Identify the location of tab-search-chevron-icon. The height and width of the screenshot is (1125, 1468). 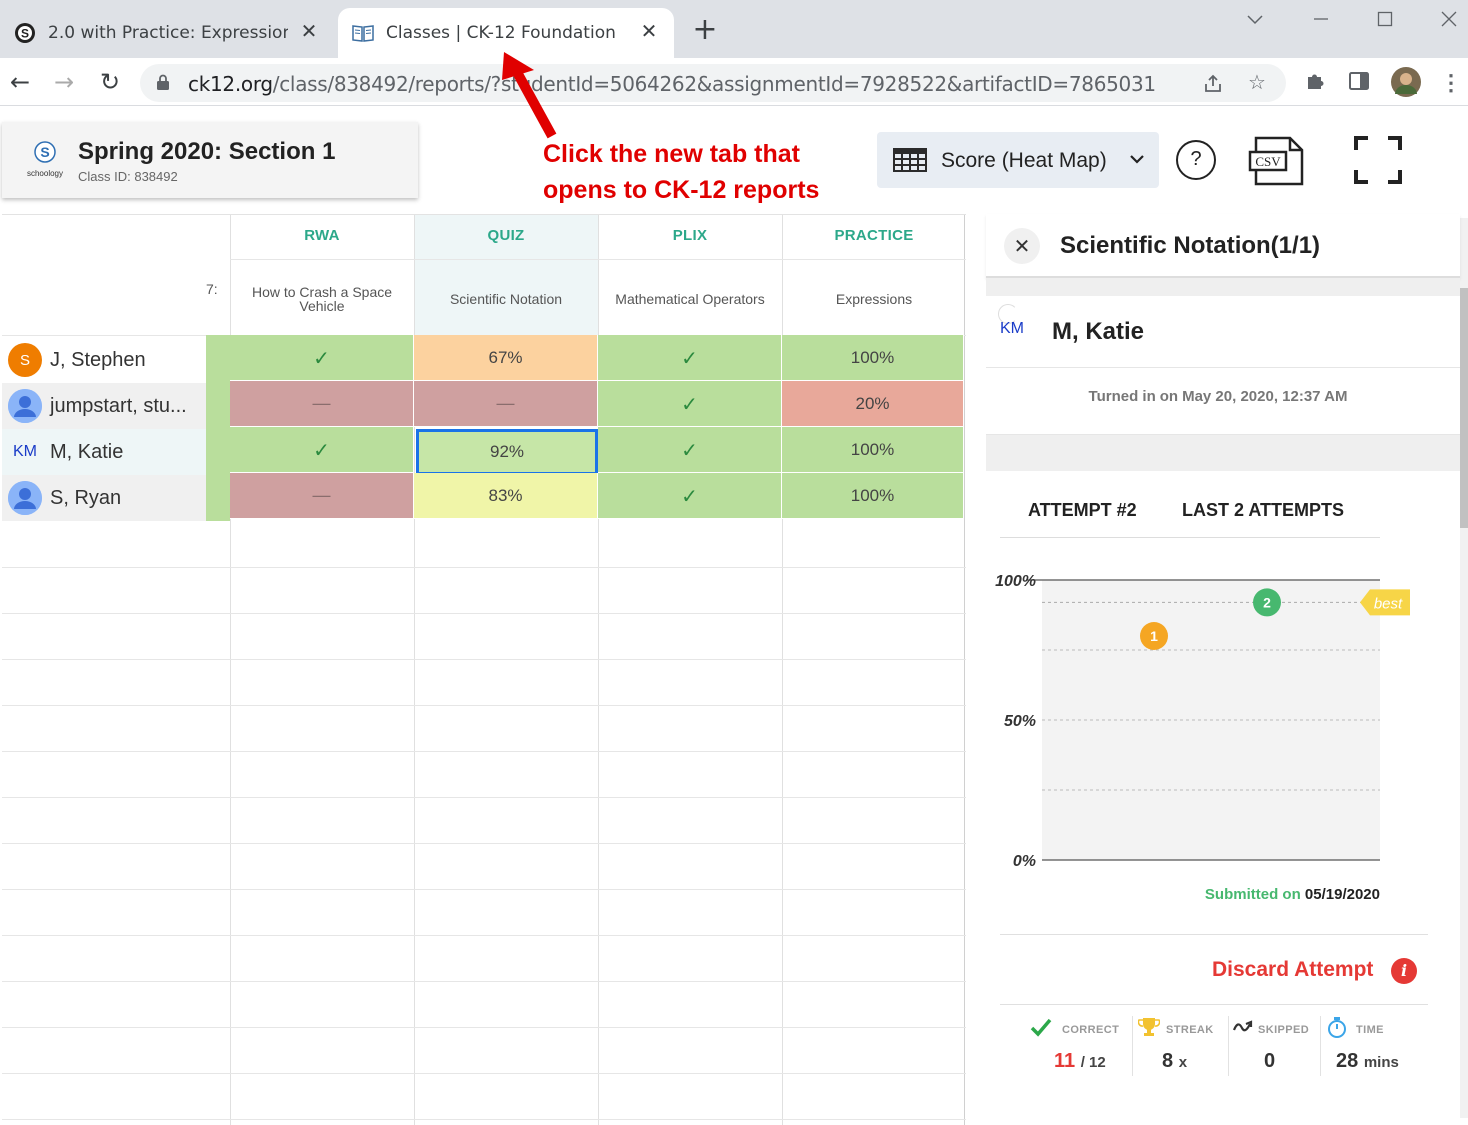
(1255, 19).